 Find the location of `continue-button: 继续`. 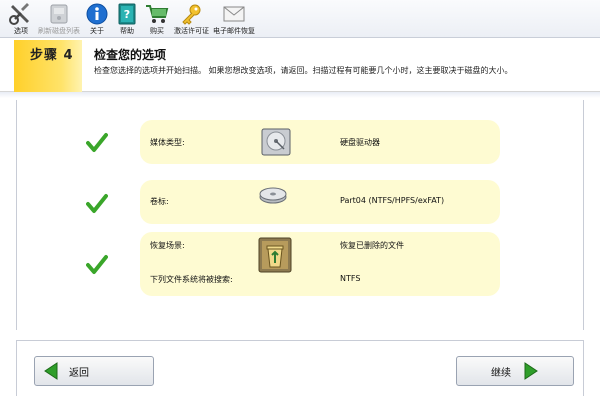

continue-button: 继续 is located at coordinates (515, 371).